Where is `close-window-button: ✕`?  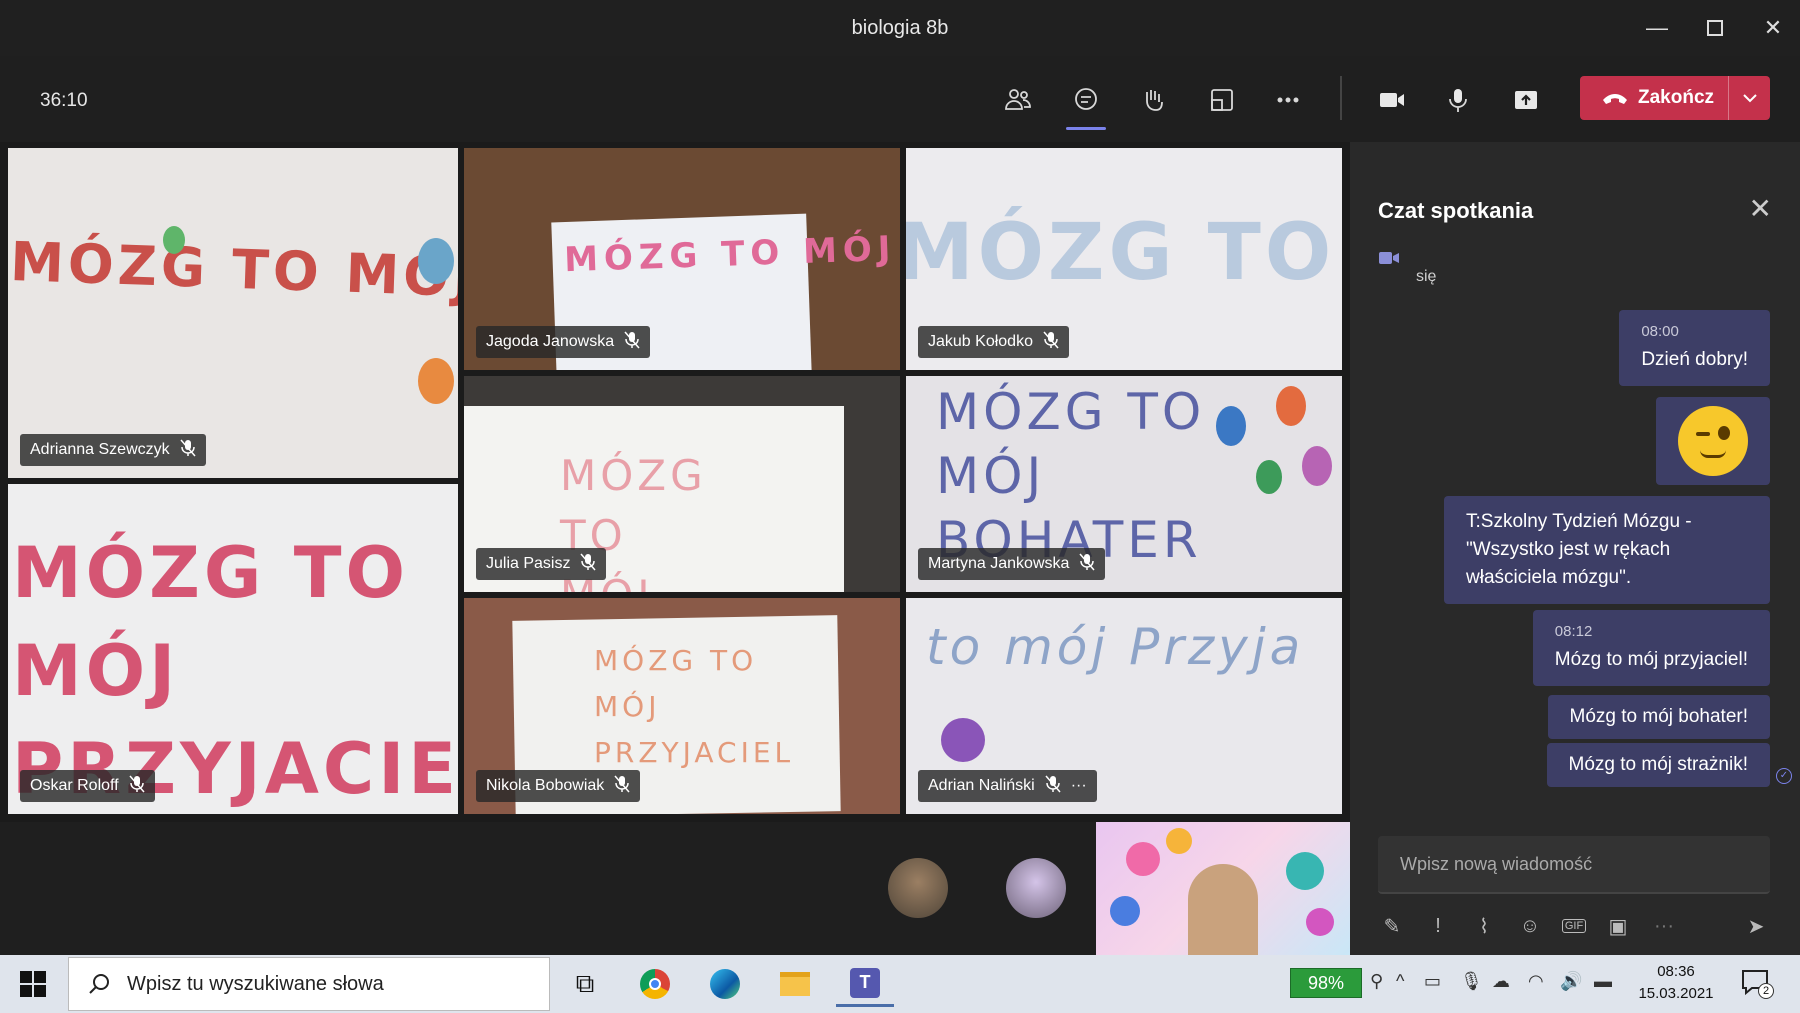 close-window-button: ✕ is located at coordinates (1773, 28).